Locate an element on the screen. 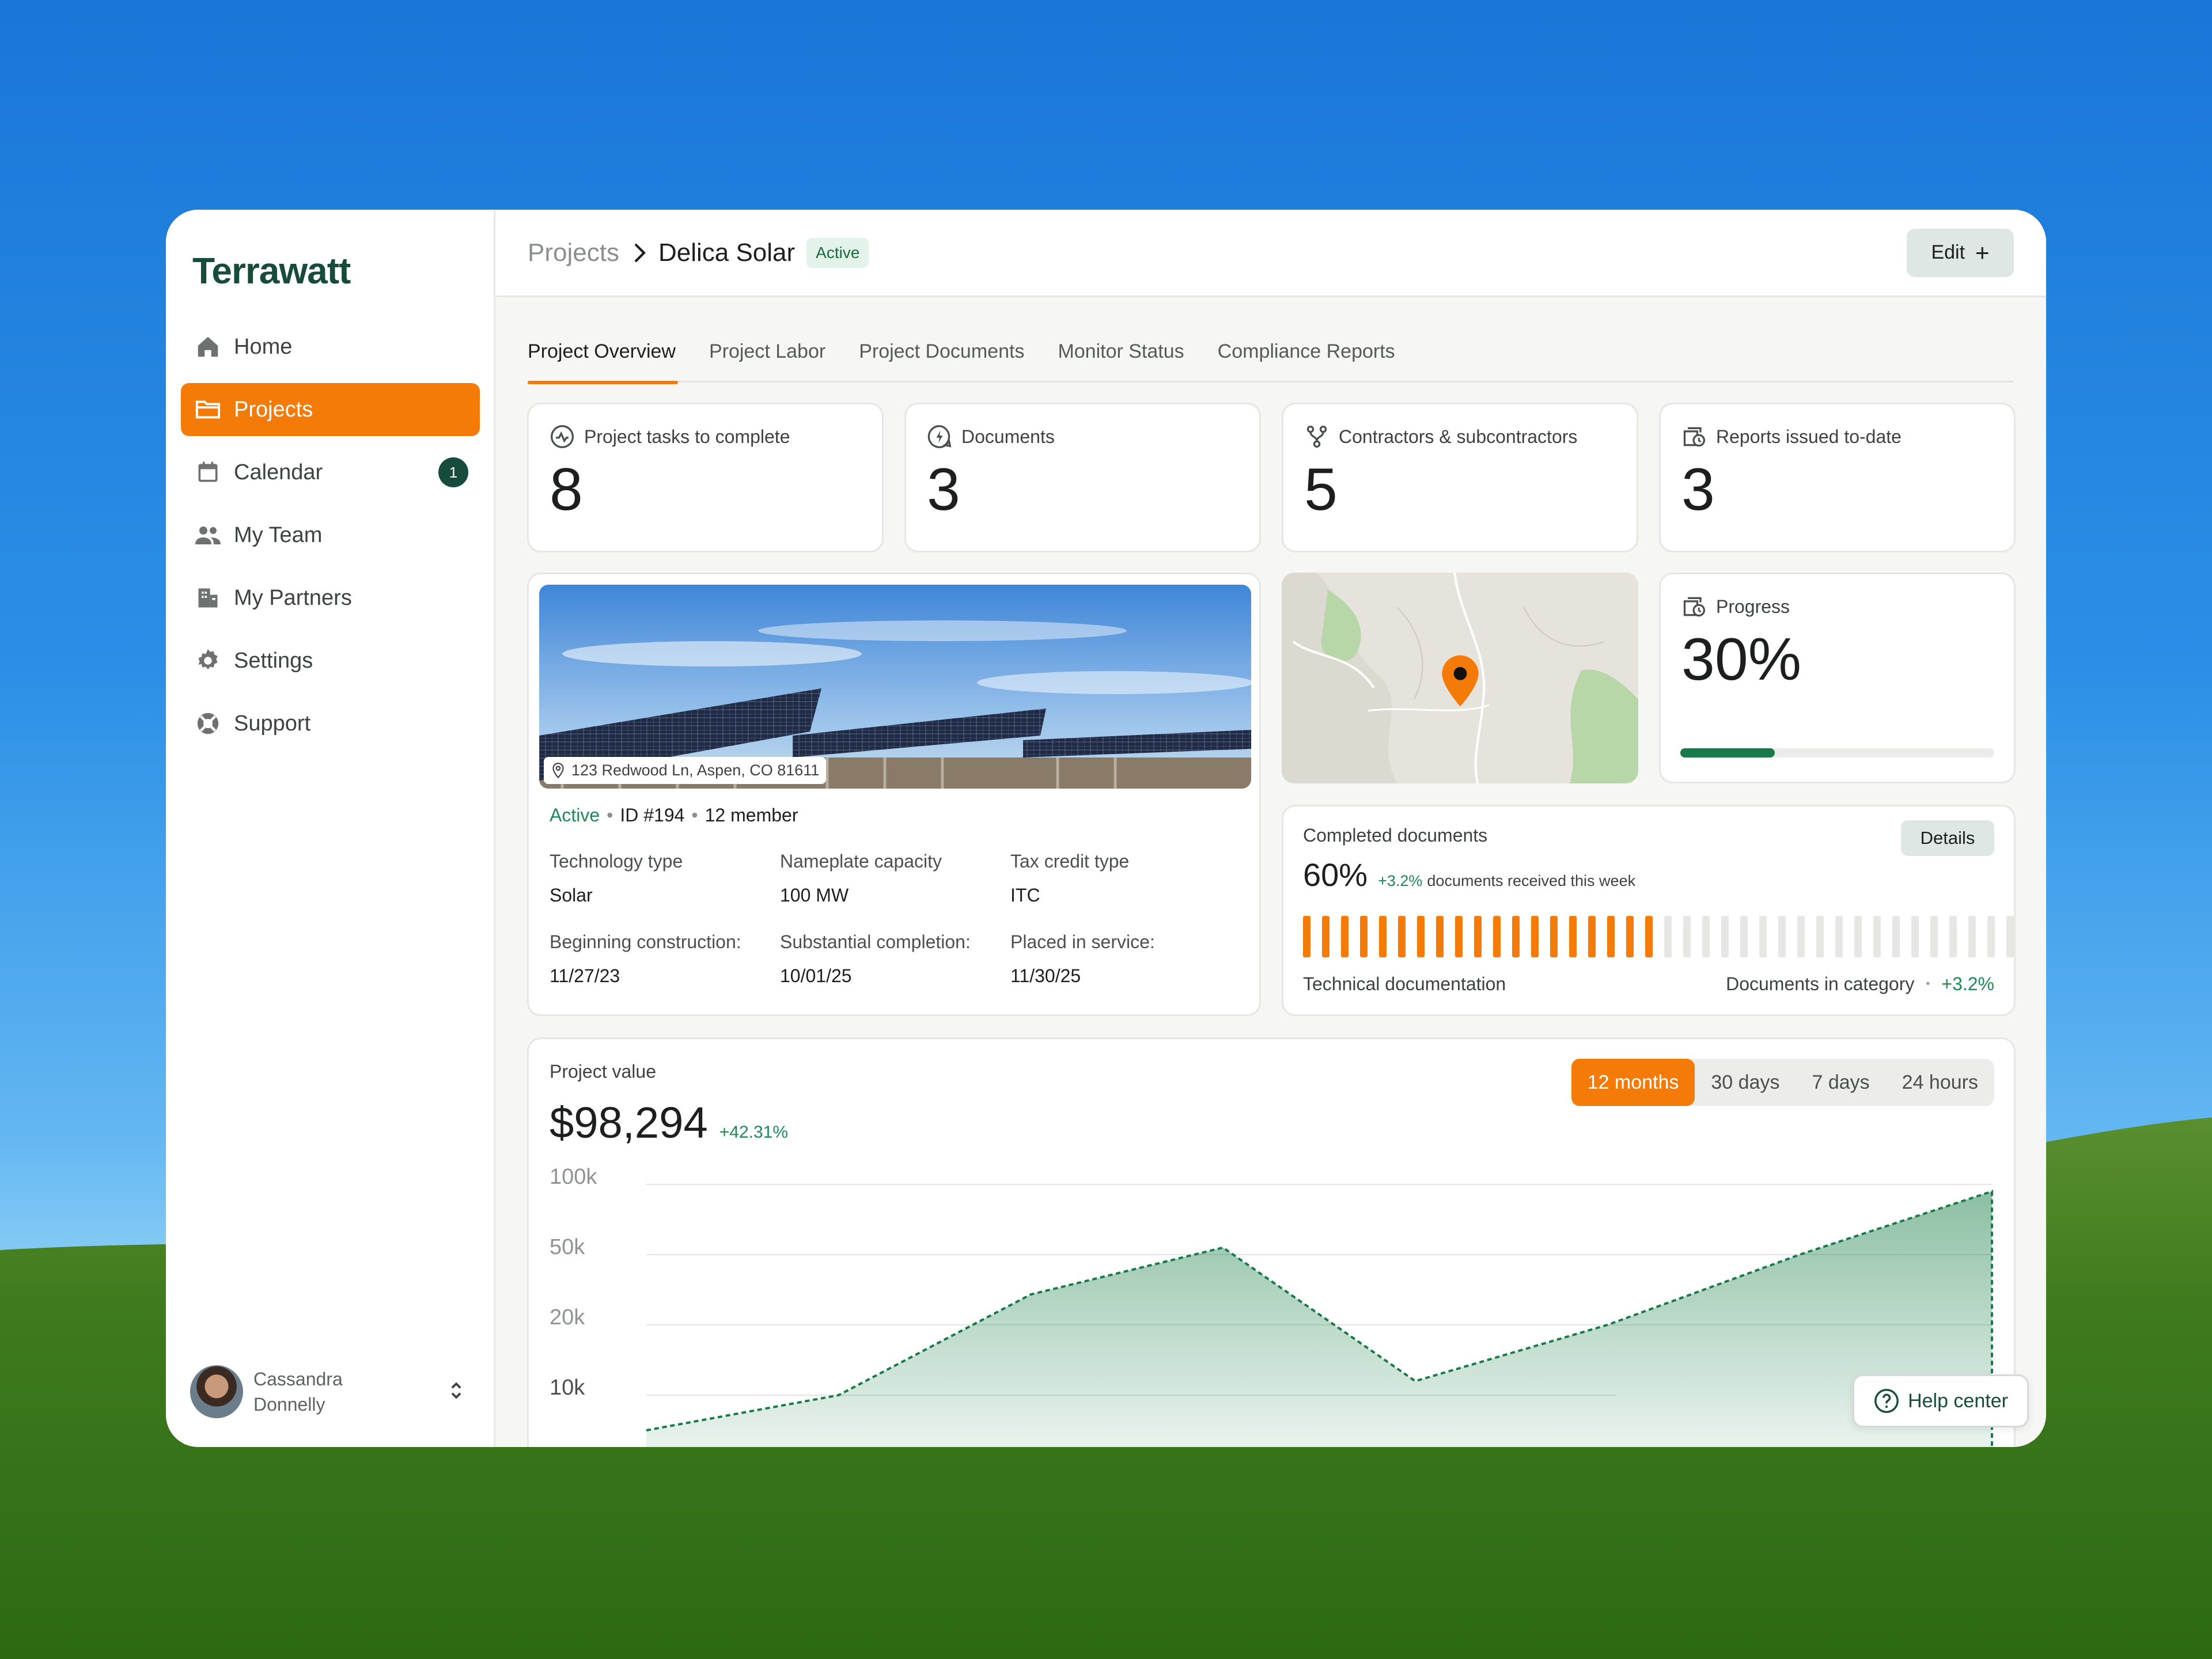  breadcrumb-parent: Projects is located at coordinates (573, 252).